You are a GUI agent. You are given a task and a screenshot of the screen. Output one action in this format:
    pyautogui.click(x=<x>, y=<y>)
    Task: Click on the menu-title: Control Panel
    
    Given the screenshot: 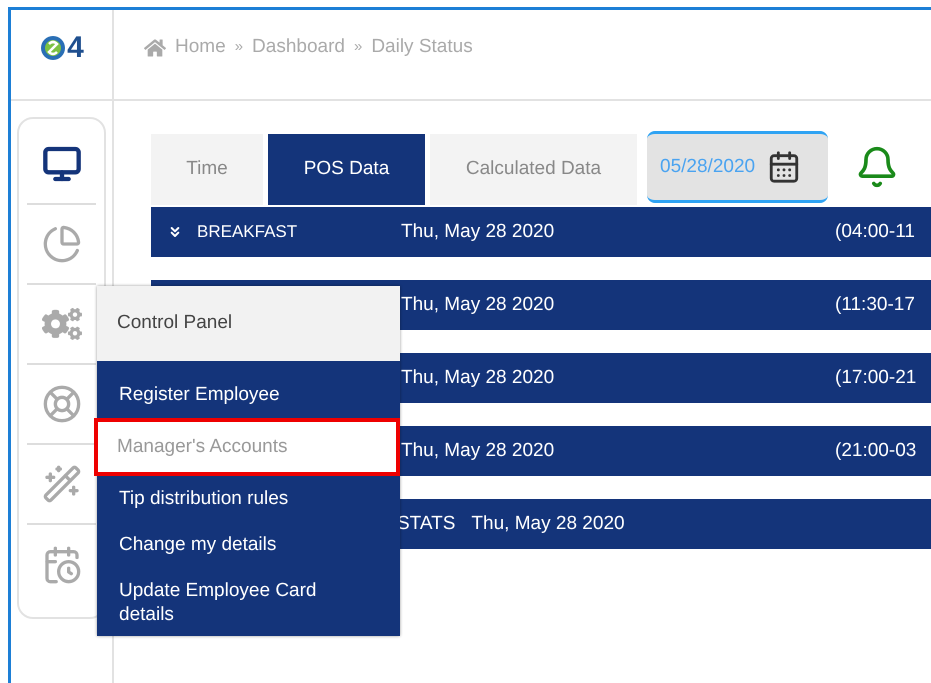 What is the action you would take?
    pyautogui.click(x=248, y=323)
    